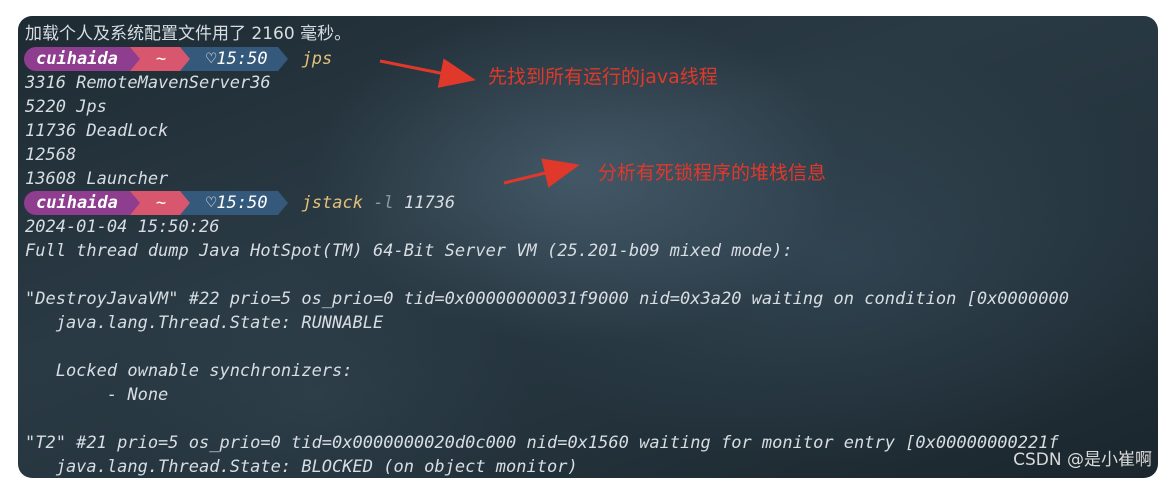  Describe the element at coordinates (712, 173) in the screenshot. I see `annotation-analyze-stack: 分析有死锁程序的堆栈信息` at that location.